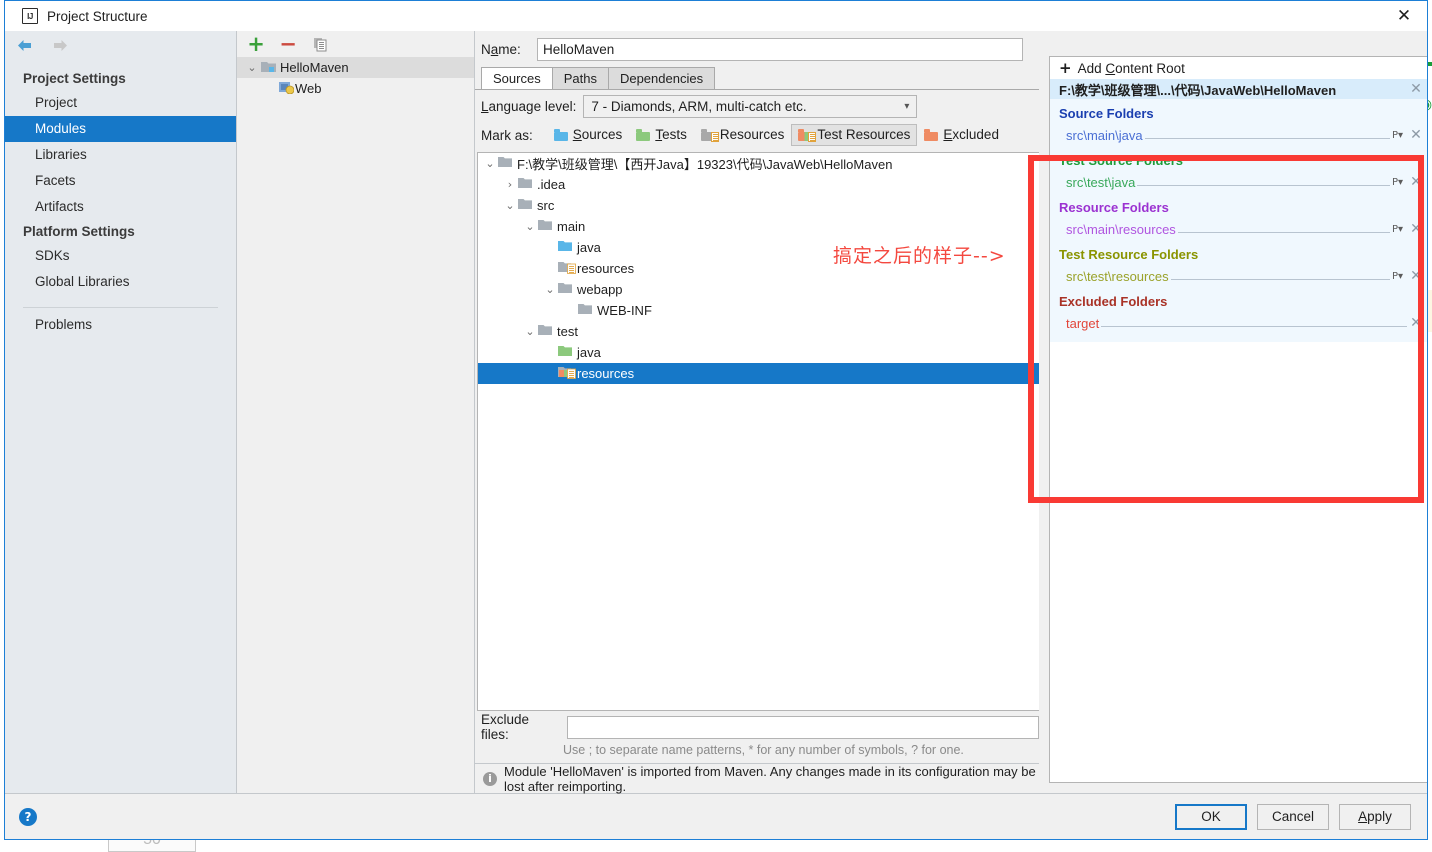 Image resolution: width=1432 pixels, height=852 pixels. I want to click on sidebar-item-modules: Modules, so click(120, 129).